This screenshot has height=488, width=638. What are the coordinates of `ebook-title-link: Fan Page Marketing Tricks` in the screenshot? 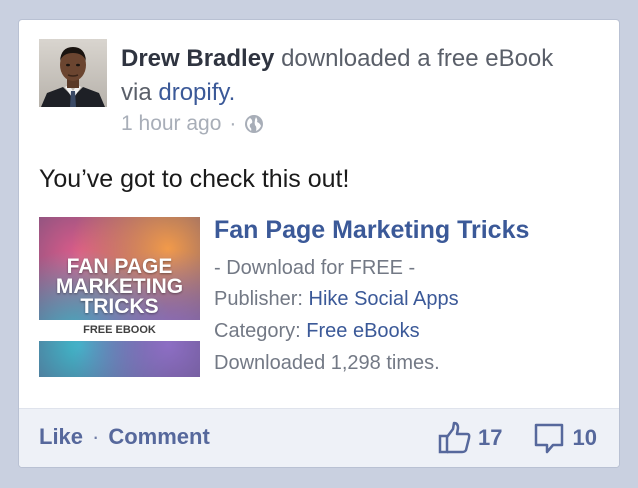 It's located at (371, 230).